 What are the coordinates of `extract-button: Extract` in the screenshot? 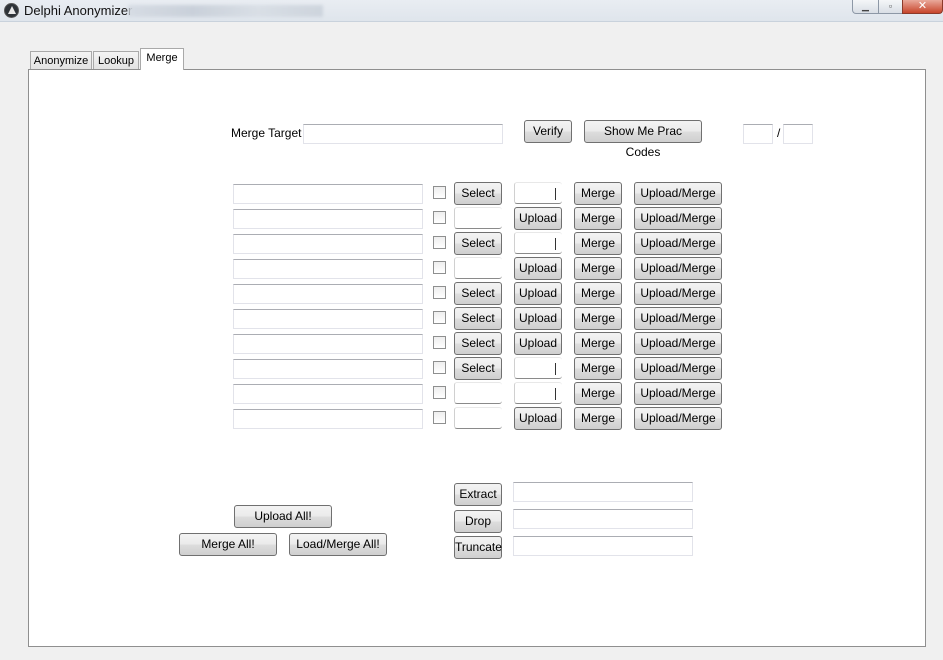 It's located at (478, 494).